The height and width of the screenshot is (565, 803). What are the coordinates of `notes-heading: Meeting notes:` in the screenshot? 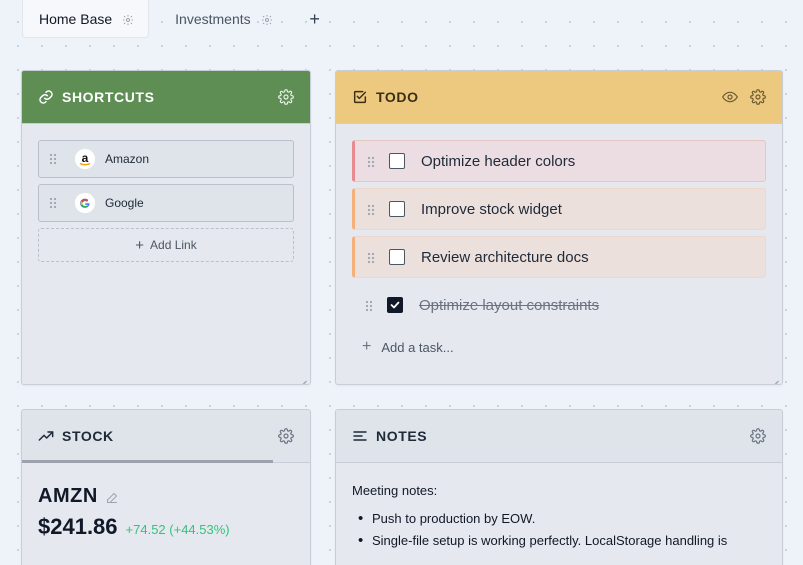 It's located at (395, 490).